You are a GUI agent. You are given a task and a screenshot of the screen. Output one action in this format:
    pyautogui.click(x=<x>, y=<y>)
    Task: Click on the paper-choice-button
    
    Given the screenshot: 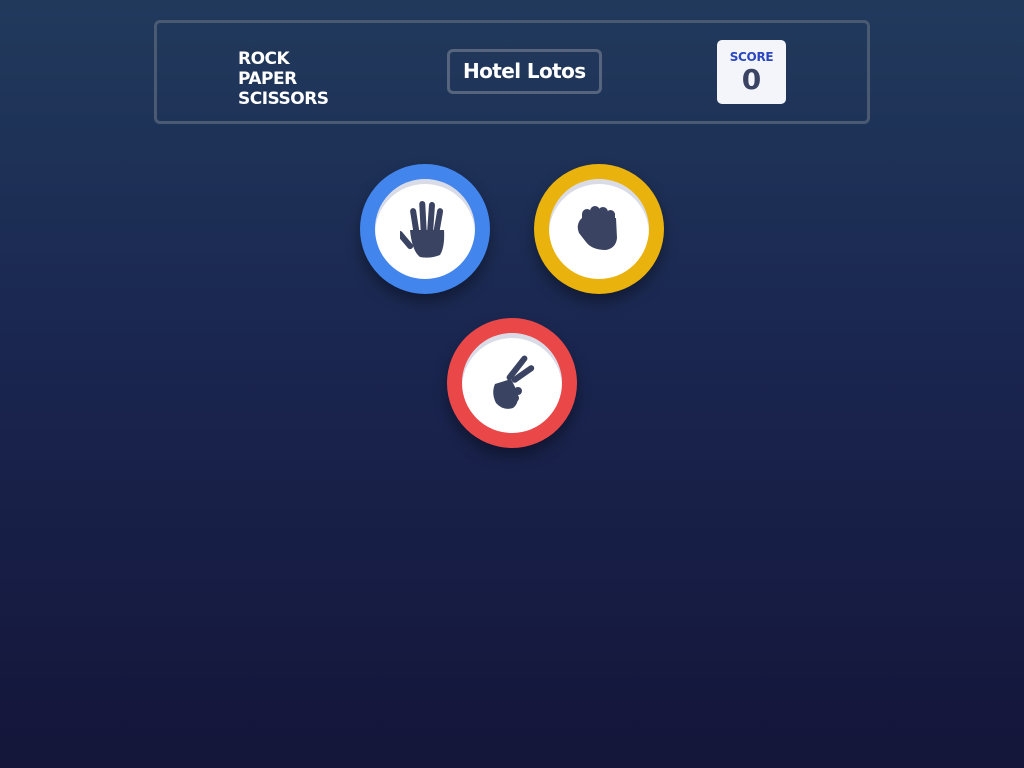 What is the action you would take?
    pyautogui.click(x=425, y=229)
    